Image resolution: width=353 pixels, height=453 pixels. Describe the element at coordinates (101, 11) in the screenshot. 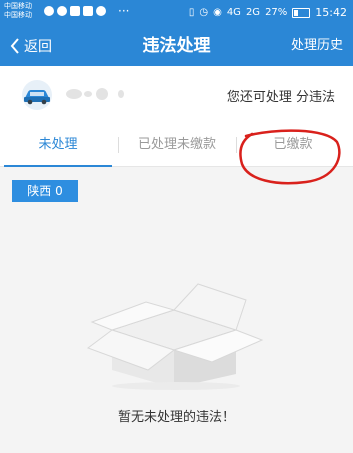

I see `browser-notification-icon` at that location.